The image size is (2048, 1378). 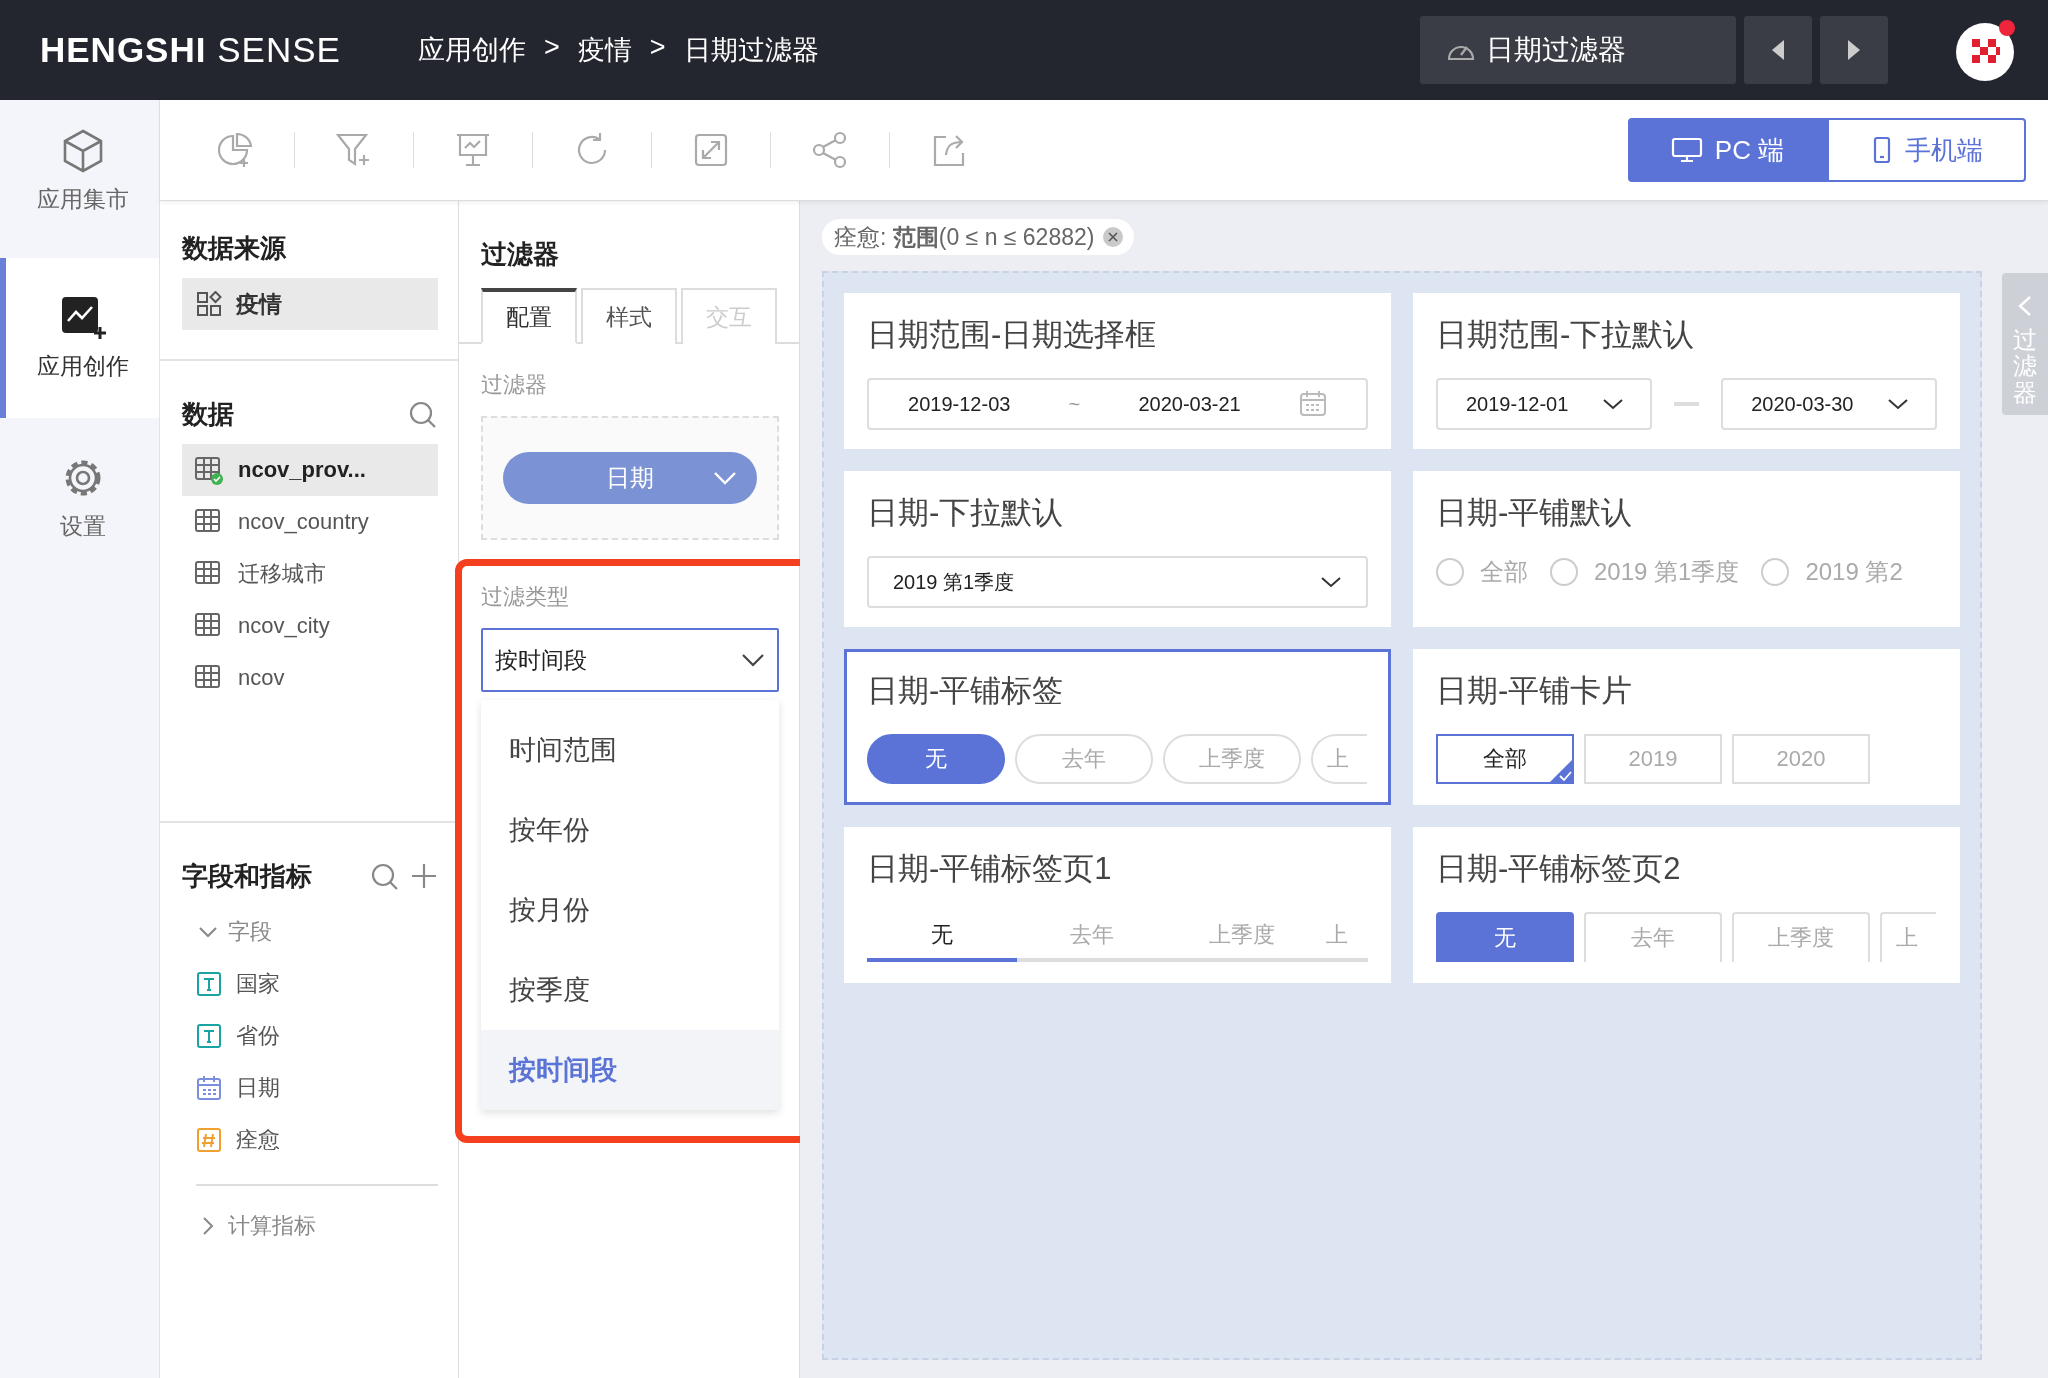 What do you see at coordinates (1778, 50) in the screenshot?
I see `previous-button` at bounding box center [1778, 50].